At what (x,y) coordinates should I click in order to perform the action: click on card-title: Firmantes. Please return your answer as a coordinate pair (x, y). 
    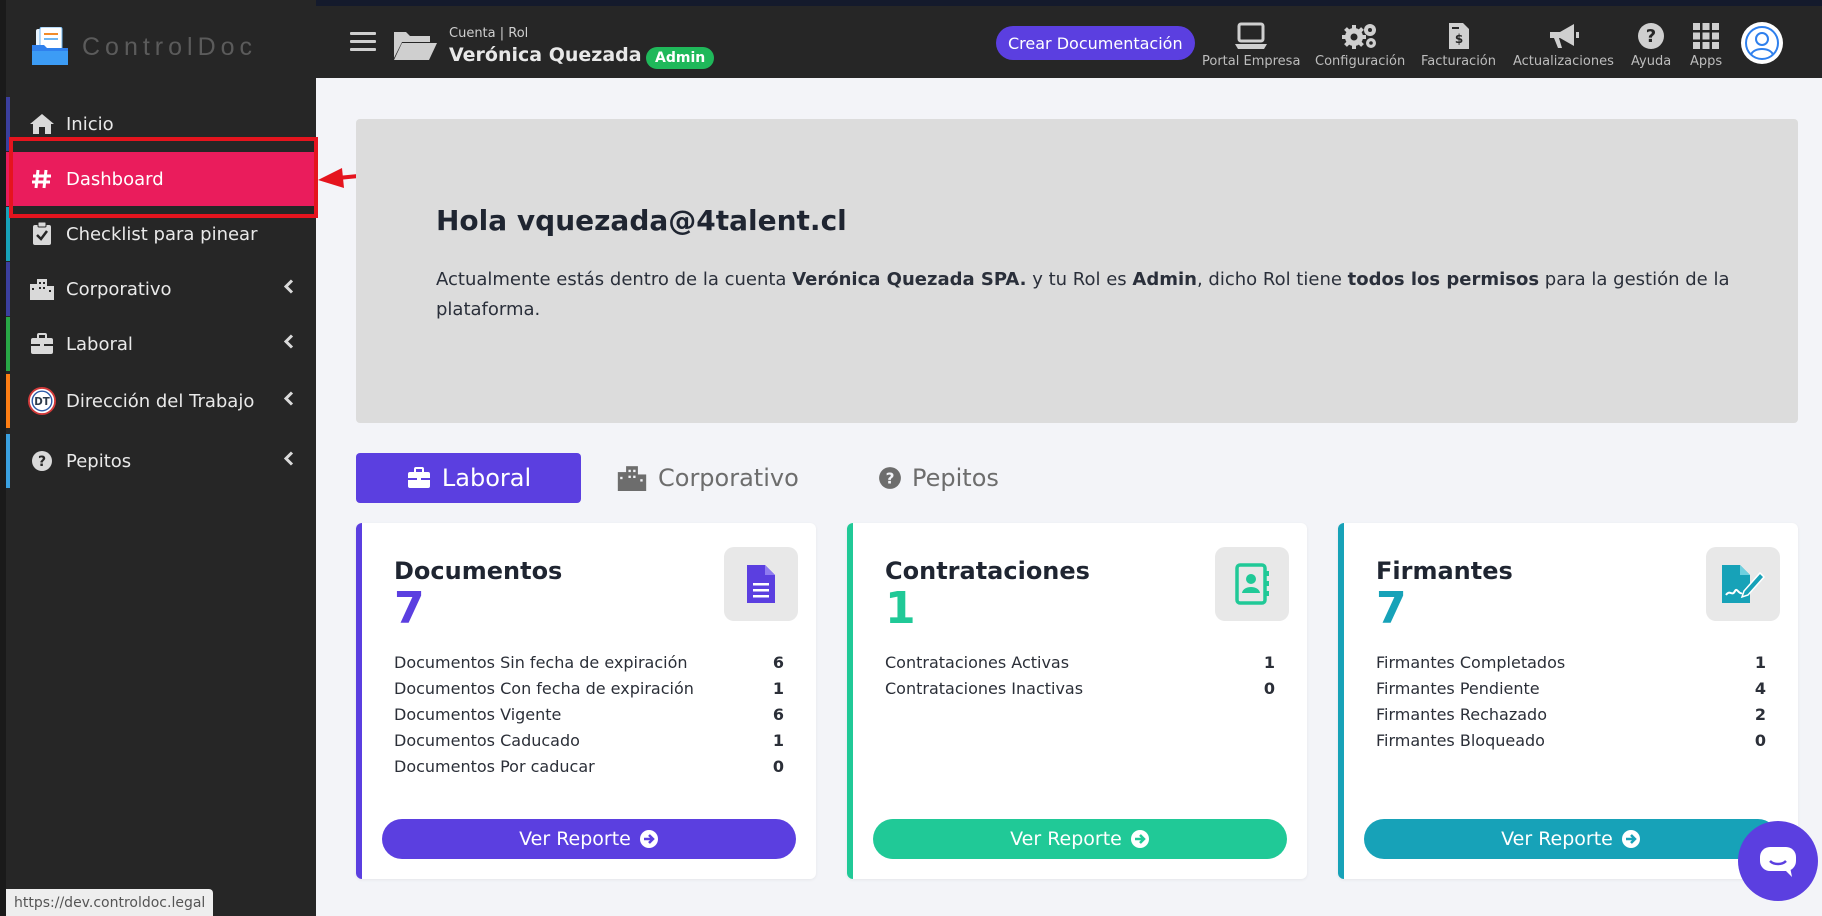
    Looking at the image, I should click on (1444, 571).